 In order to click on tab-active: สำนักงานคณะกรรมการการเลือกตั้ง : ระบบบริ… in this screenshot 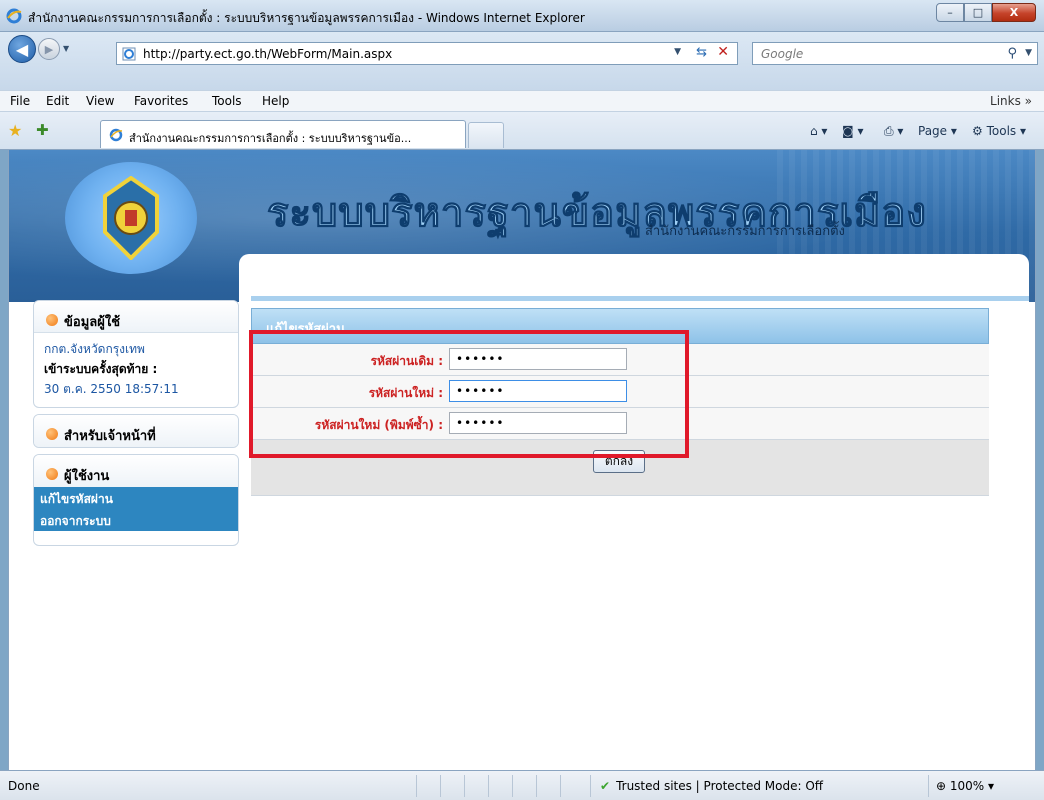, I will do `click(283, 134)`.